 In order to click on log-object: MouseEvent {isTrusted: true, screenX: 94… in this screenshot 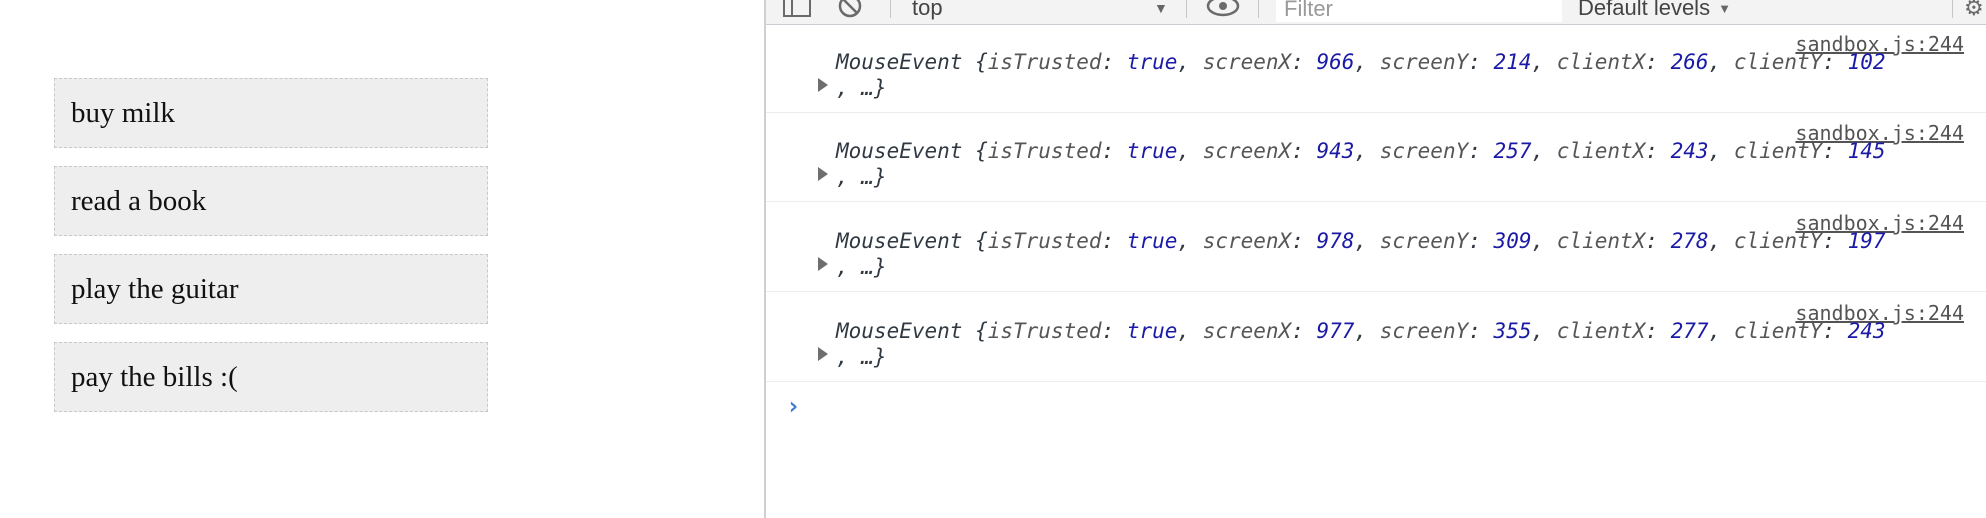, I will do `click(1361, 151)`.